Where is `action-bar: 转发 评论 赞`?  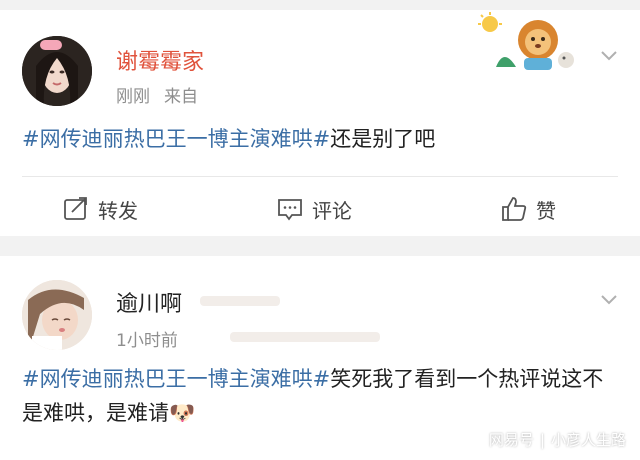
action-bar: 转发 评论 赞 is located at coordinates (320, 209).